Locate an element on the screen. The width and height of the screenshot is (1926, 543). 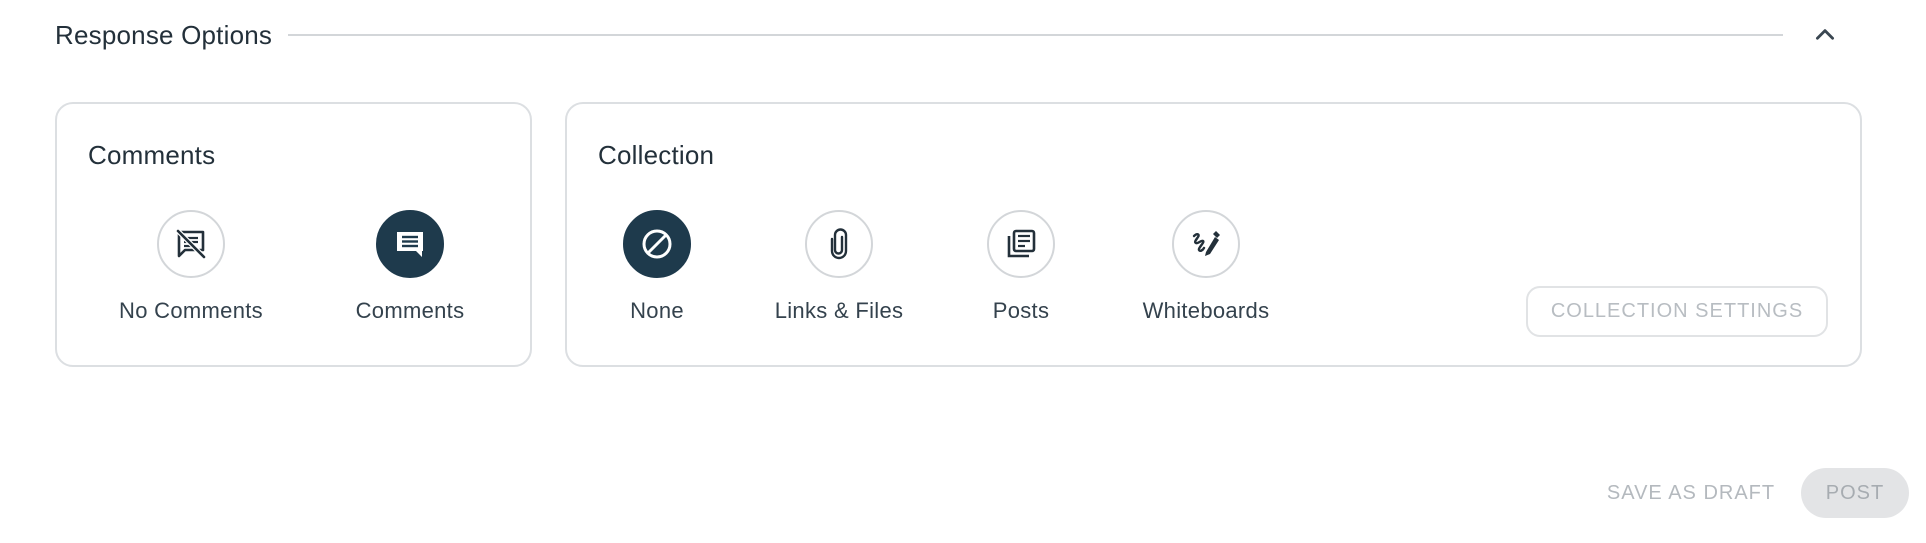
links-files-label: Links & Files is located at coordinates (839, 310).